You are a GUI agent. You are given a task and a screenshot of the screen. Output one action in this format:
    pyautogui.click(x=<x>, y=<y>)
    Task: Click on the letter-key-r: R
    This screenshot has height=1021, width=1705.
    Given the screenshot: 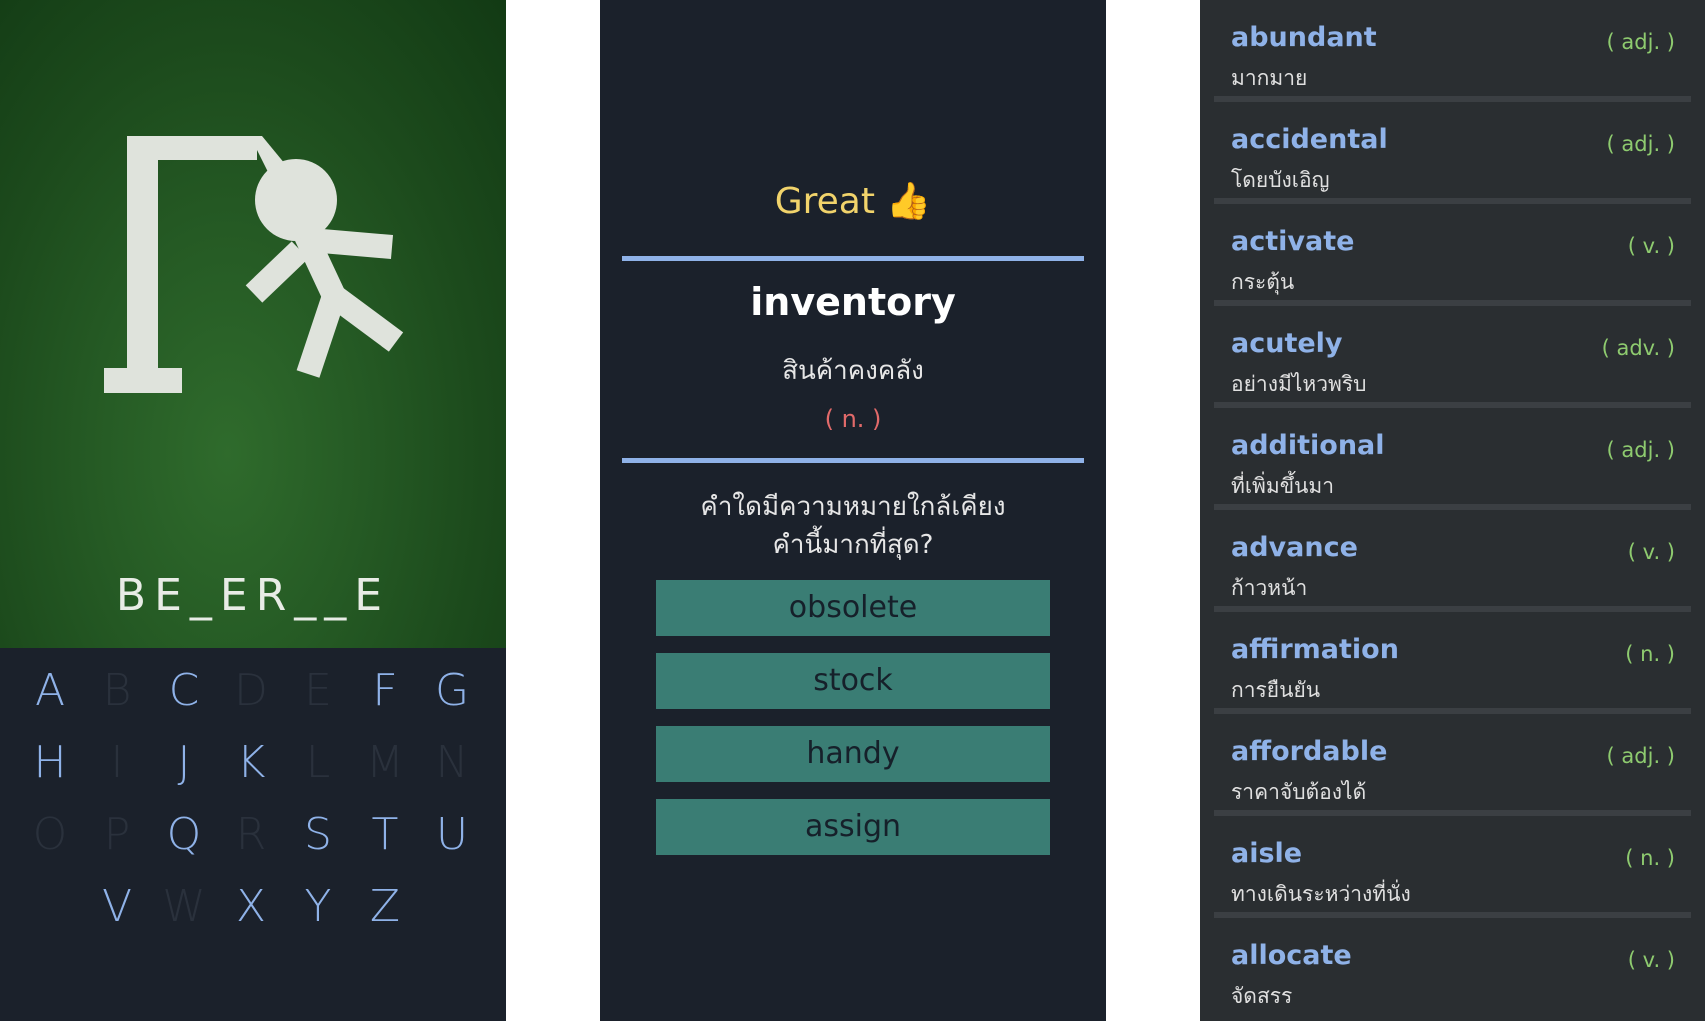 What is the action you would take?
    pyautogui.click(x=251, y=834)
    